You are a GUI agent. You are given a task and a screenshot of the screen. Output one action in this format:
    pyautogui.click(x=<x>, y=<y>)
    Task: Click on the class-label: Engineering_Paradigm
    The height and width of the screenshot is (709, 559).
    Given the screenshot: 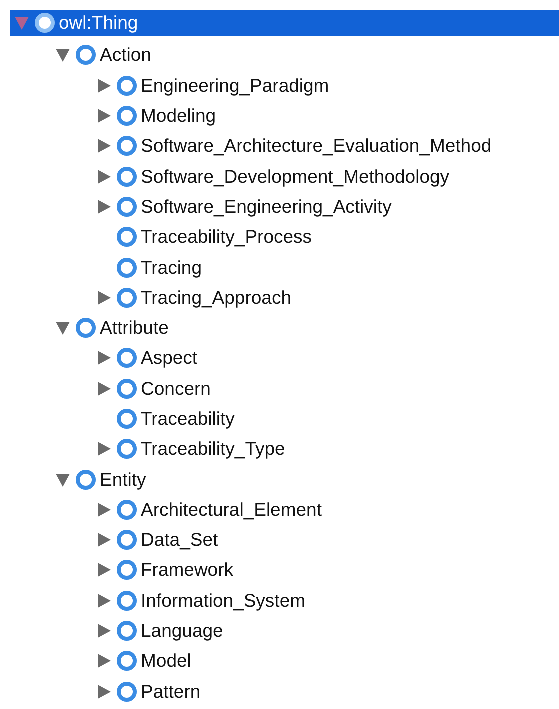 What is the action you would take?
    pyautogui.click(x=235, y=85)
    